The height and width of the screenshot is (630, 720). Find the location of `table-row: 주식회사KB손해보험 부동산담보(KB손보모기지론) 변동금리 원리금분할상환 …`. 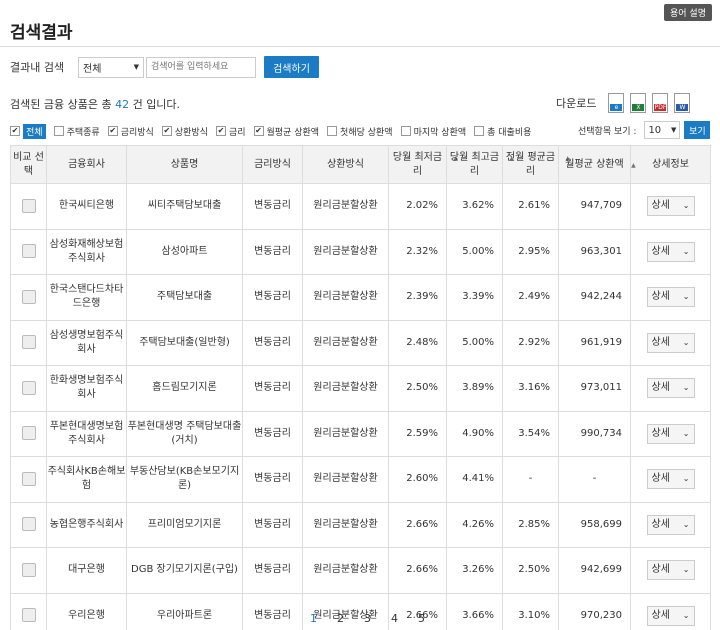

table-row: 주식회사KB손해보험 부동산담보(KB손보모기지론) 변동금리 원리금분할상환 … is located at coordinates (360, 479).